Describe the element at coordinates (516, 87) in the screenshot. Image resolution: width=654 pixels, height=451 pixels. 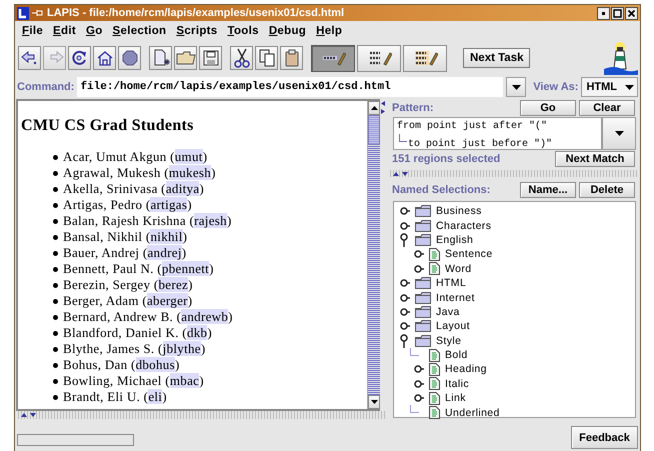
I see `history-dropdown-button` at that location.